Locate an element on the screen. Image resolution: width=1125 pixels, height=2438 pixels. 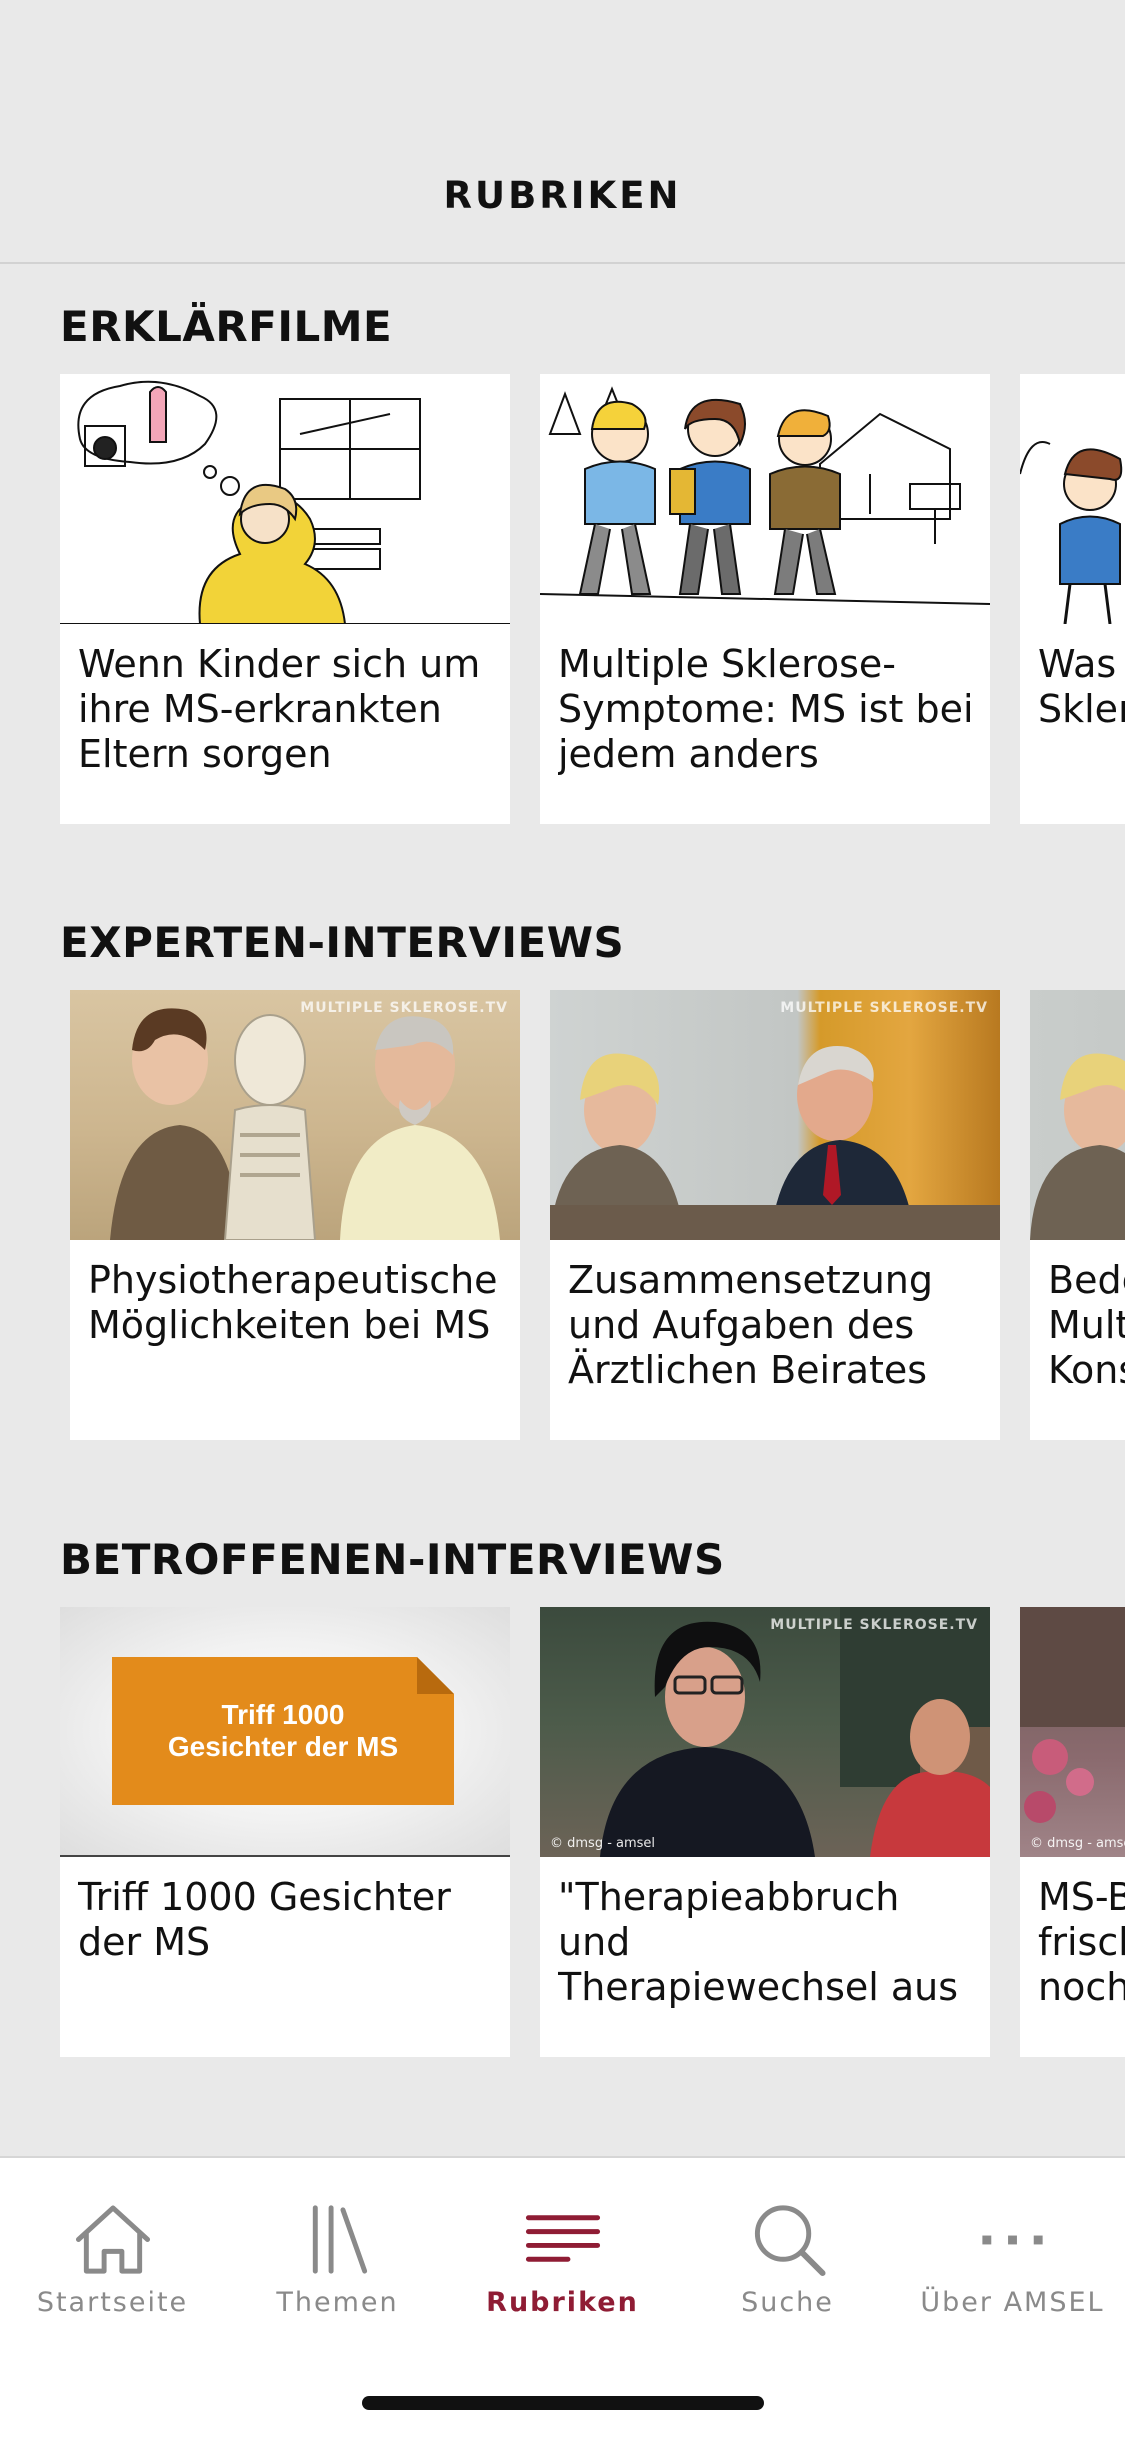
video-card: Was Skler is located at coordinates (1072, 599).